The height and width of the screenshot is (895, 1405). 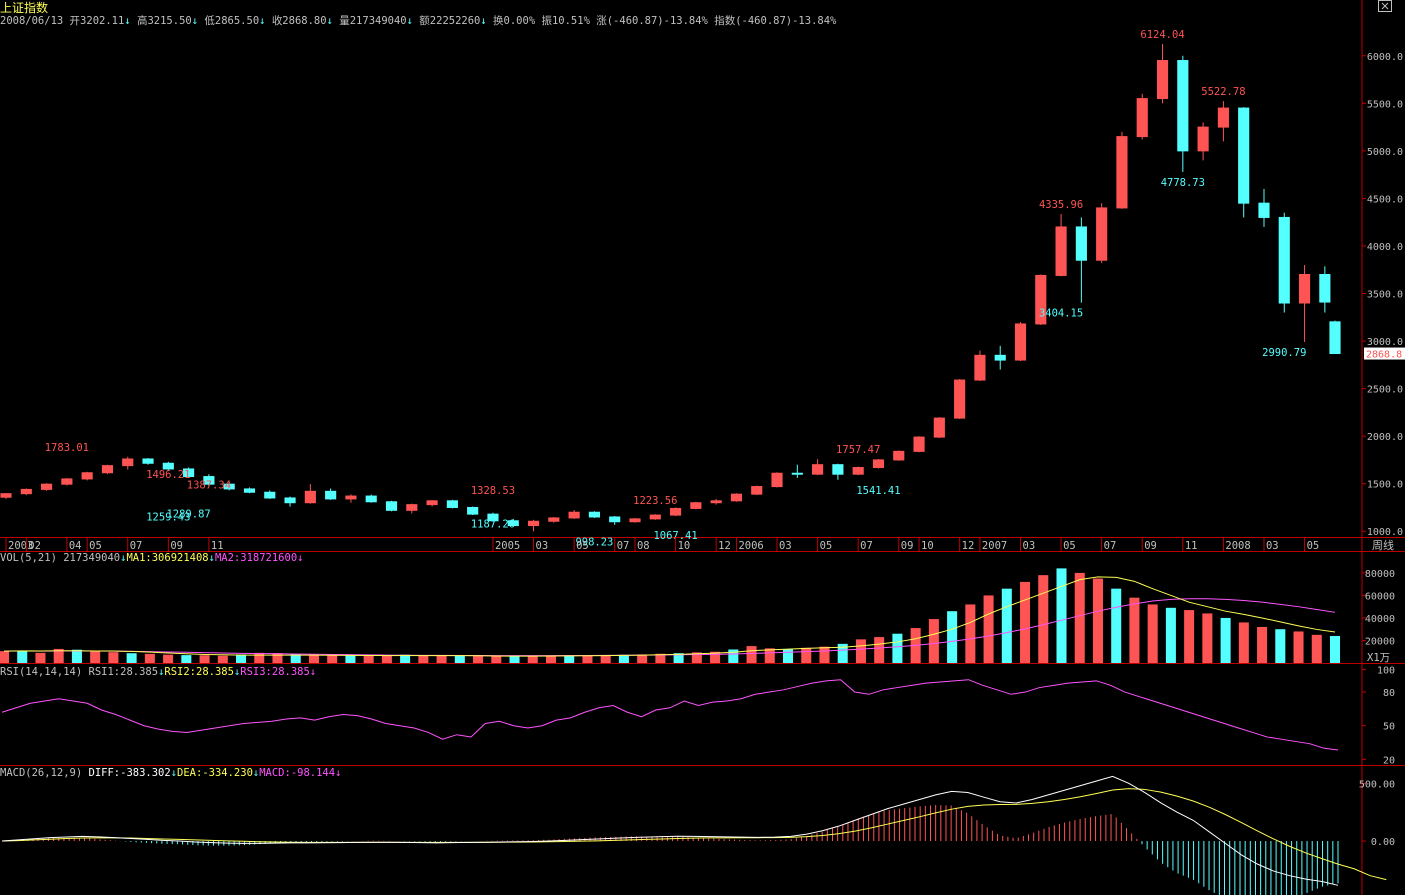 I want to click on rsi-legend-item: RSI2:28.385, so click(x=199, y=672).